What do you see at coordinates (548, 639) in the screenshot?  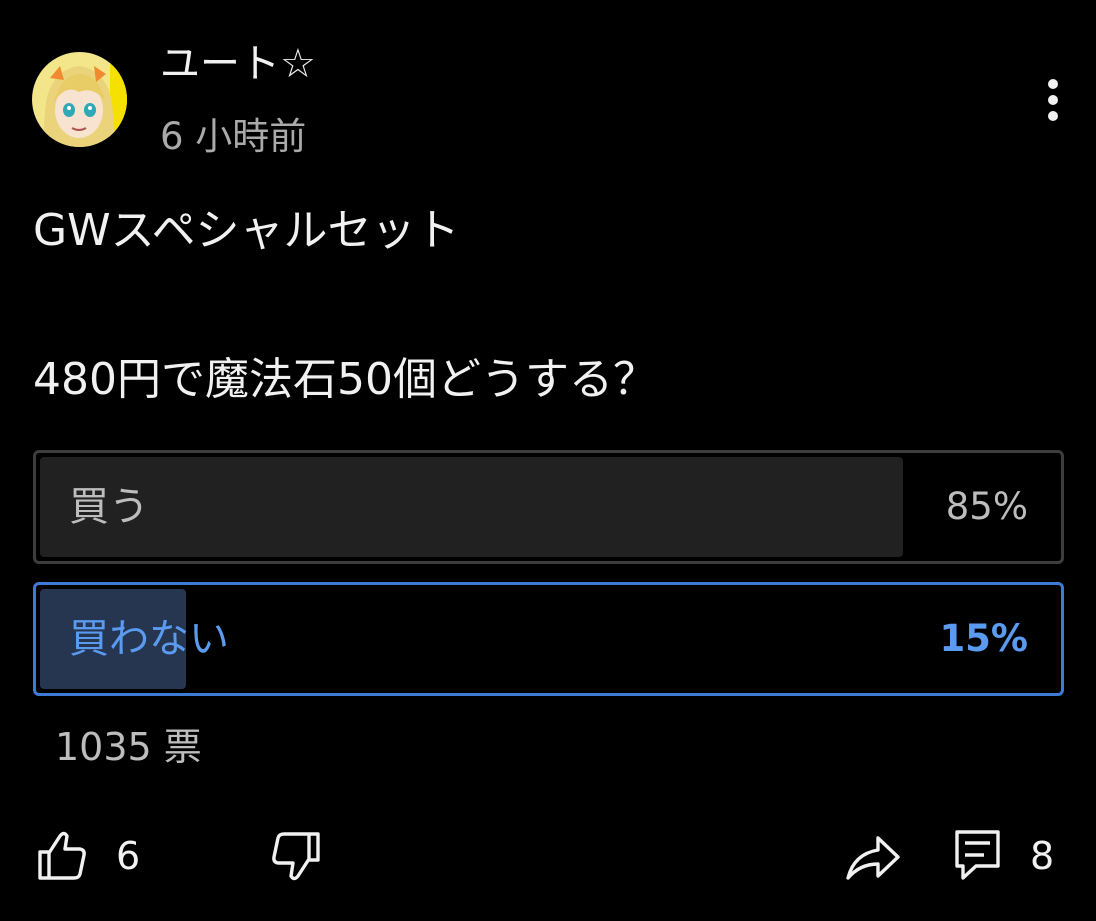 I see `poll-option-dont-buy: 買わない 15%` at bounding box center [548, 639].